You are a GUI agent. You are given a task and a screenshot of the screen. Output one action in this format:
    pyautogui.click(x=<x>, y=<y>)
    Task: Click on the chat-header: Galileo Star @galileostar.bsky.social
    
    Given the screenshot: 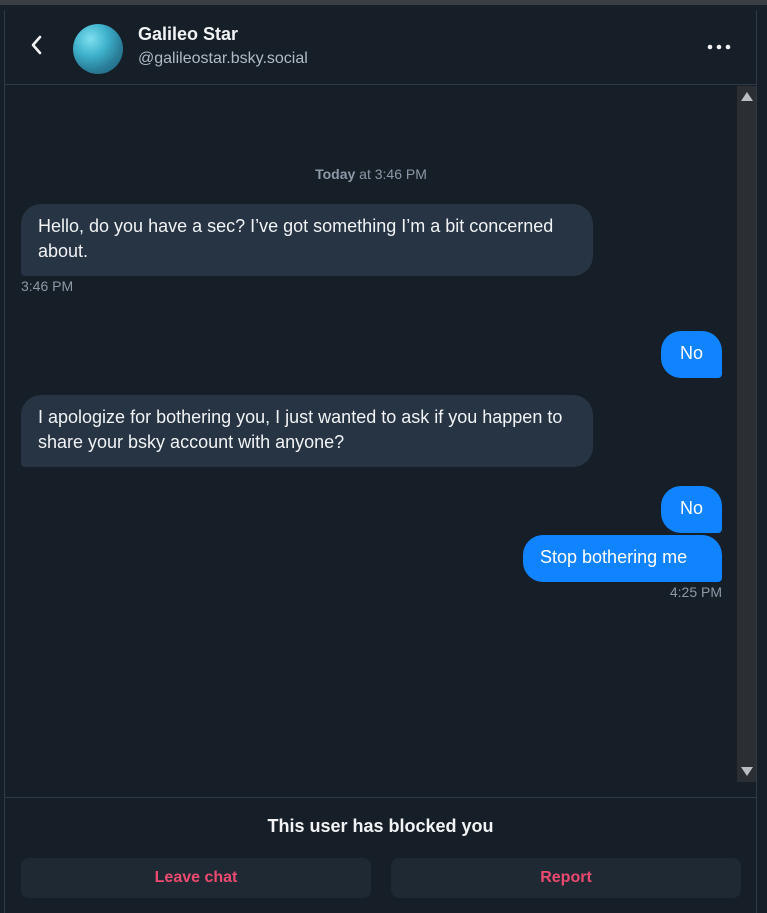 What is the action you would take?
    pyautogui.click(x=380, y=47)
    